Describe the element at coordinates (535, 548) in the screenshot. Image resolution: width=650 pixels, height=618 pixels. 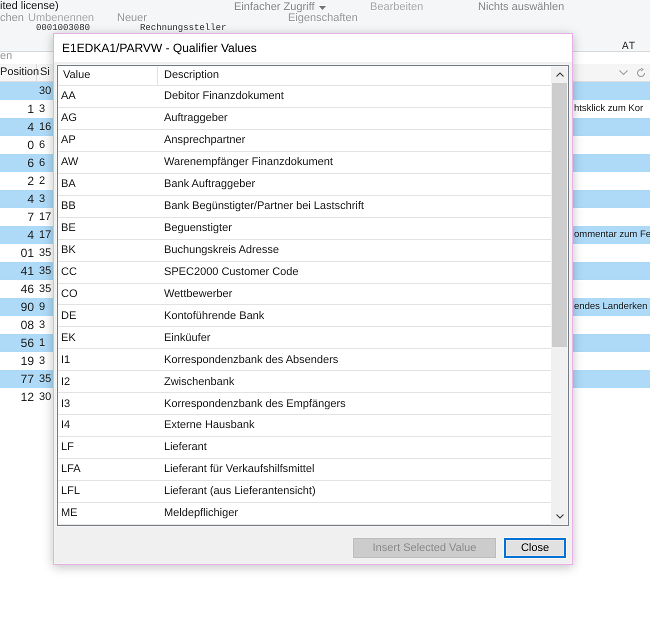
I see `close-button: Close` at that location.